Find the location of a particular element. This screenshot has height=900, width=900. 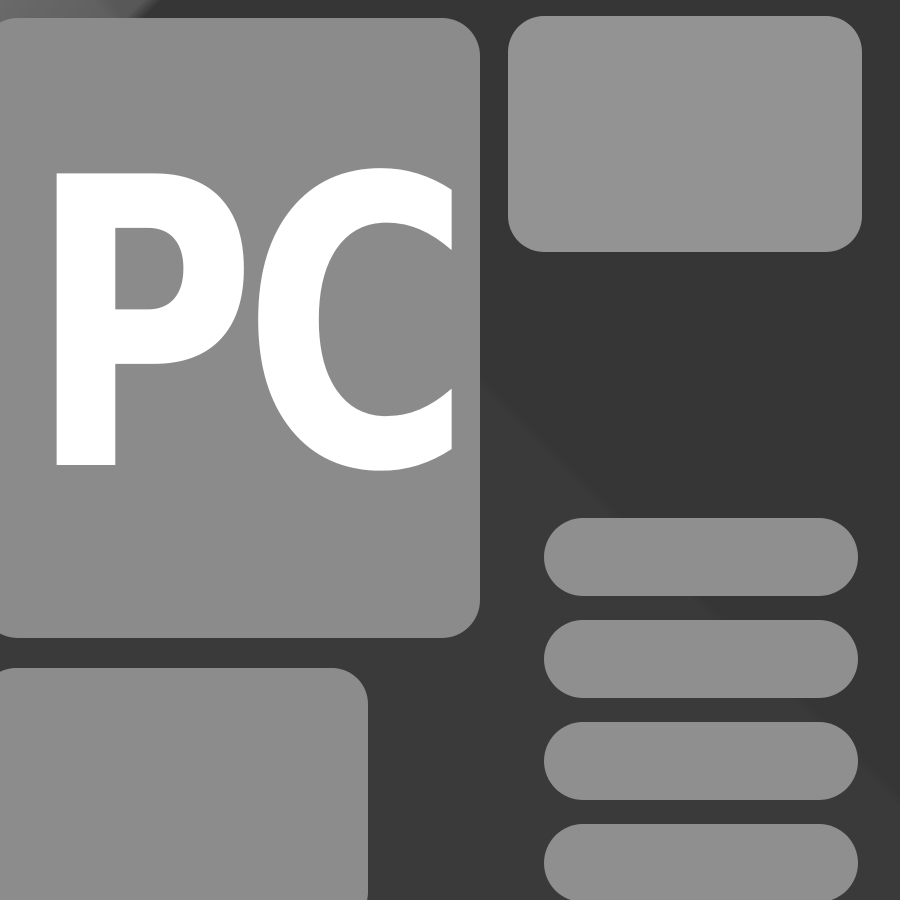

top-right-tile is located at coordinates (685, 134).